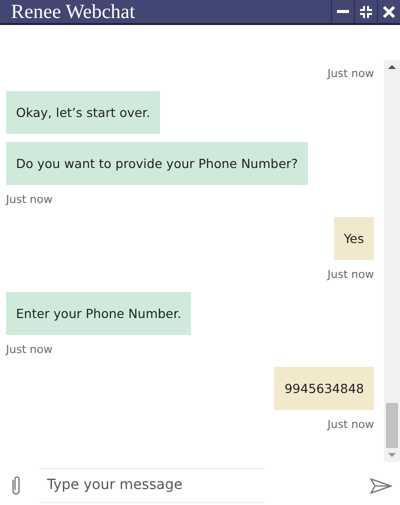 This screenshot has width=400, height=505. Describe the element at coordinates (354, 238) in the screenshot. I see `message-bubble: Yes` at that location.